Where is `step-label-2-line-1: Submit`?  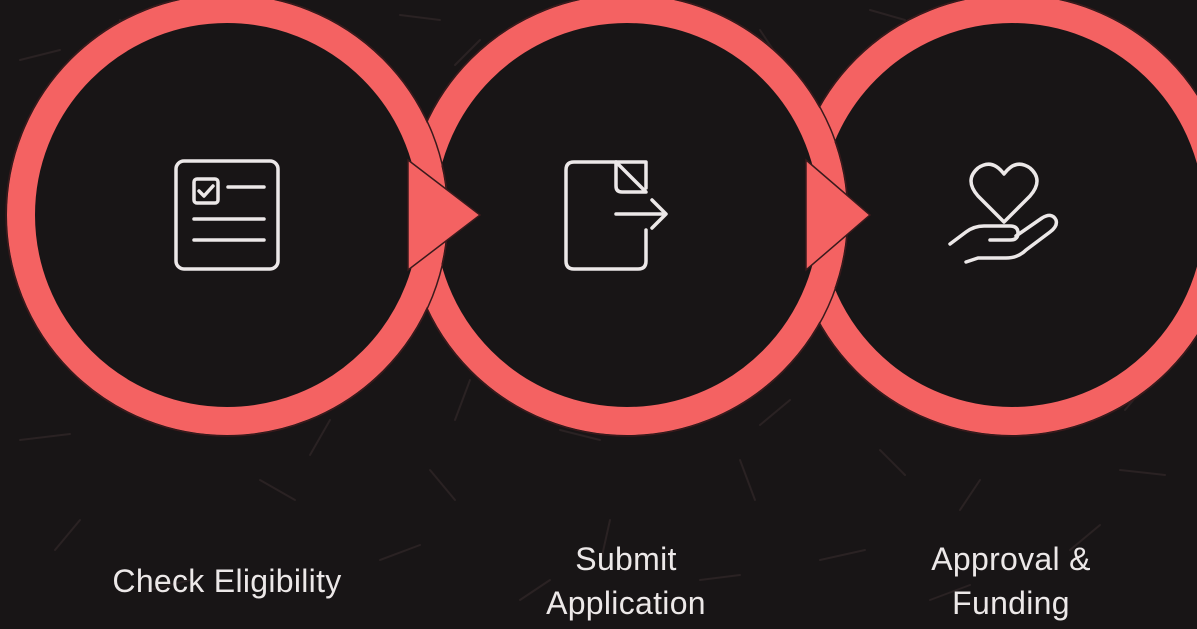 step-label-2-line-1: Submit is located at coordinates (626, 559).